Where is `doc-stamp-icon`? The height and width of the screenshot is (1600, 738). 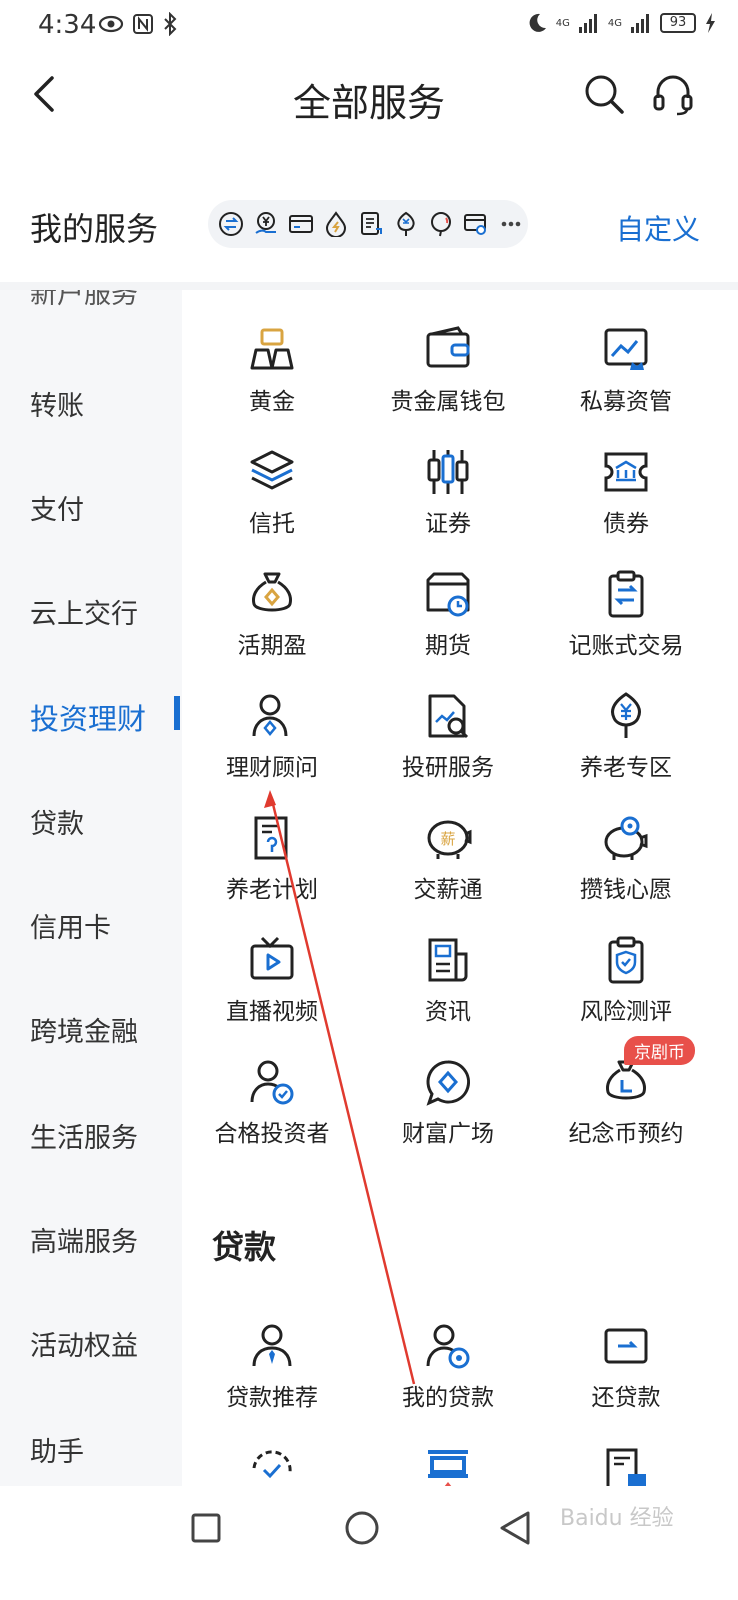
doc-stamp-icon is located at coordinates (626, 1466).